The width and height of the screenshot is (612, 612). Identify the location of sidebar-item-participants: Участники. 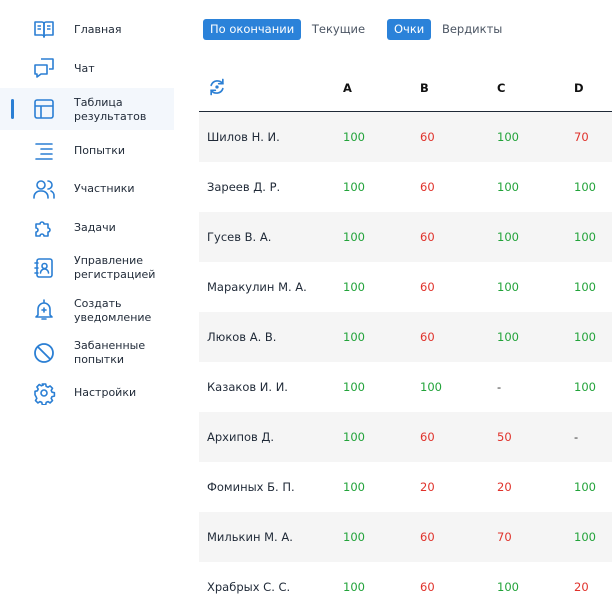
(87, 189).